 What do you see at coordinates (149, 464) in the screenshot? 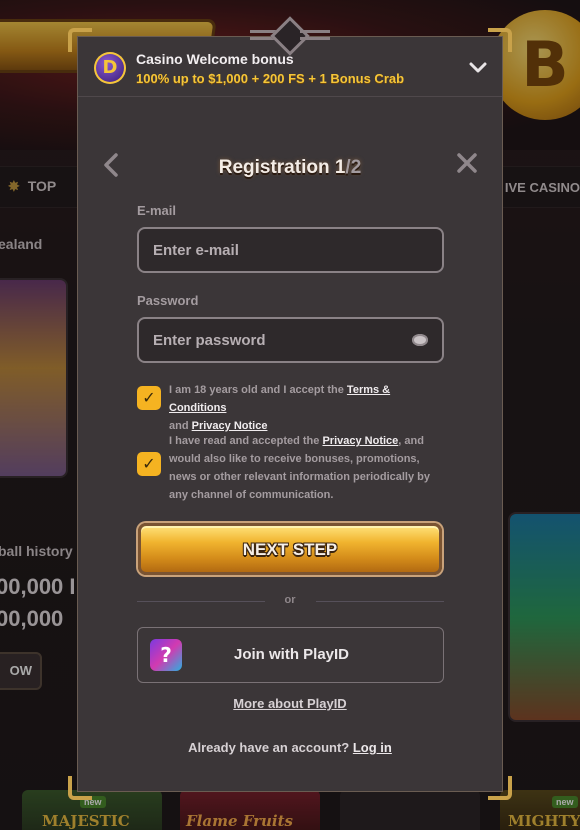
I see `consent-marketing-checkbox: ✓` at bounding box center [149, 464].